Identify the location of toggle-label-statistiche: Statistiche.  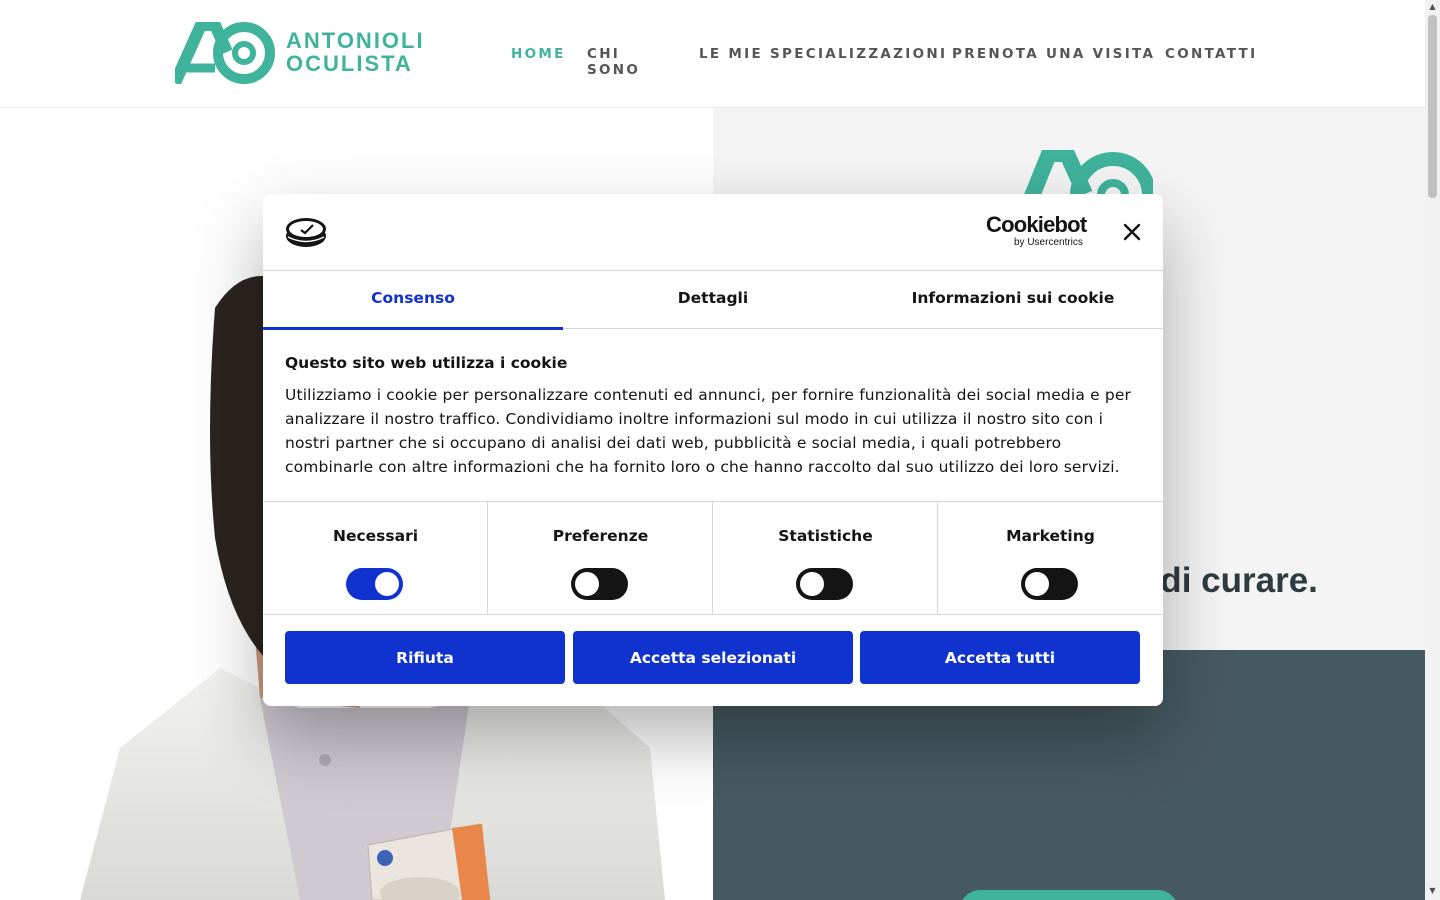
(825, 536).